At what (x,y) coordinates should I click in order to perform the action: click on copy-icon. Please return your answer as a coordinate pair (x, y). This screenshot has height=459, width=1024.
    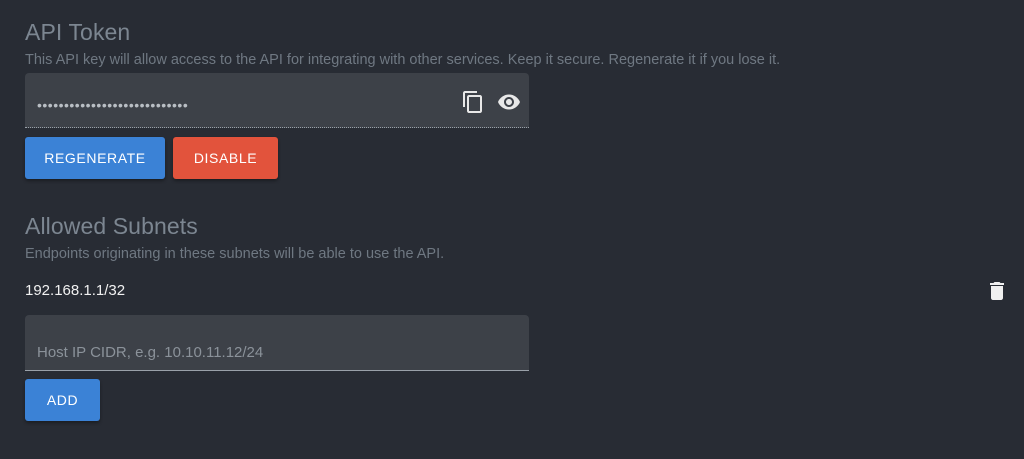
    Looking at the image, I should click on (473, 102).